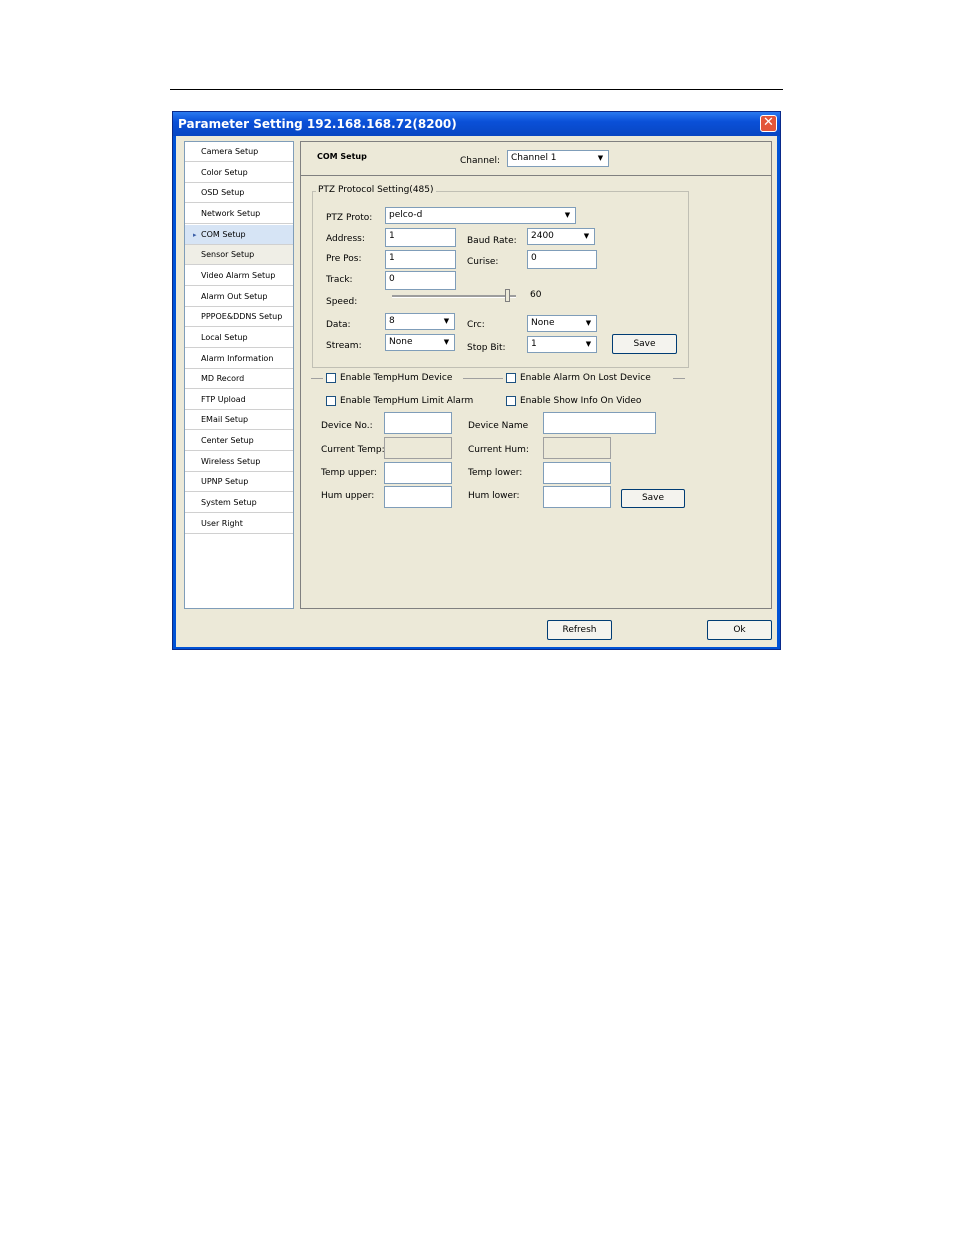 The width and height of the screenshot is (954, 1235). Describe the element at coordinates (234, 296) in the screenshot. I see `sidebar-item-label: Alarm Out Setup` at that location.